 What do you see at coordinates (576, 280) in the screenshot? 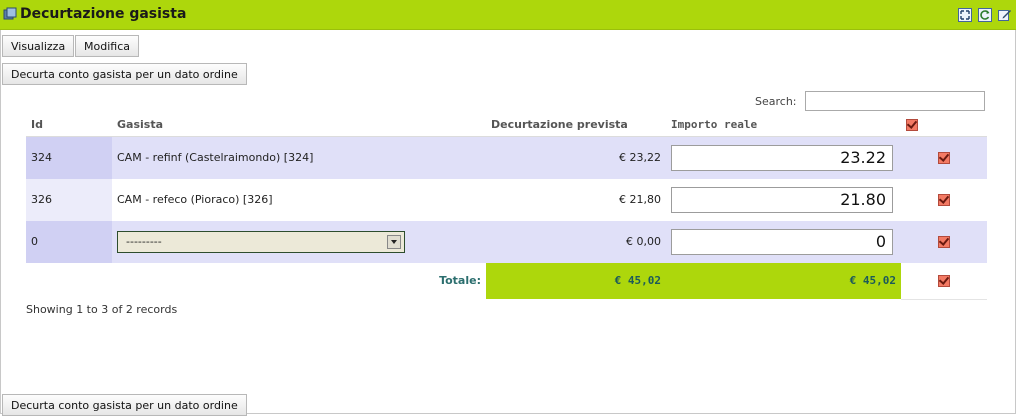
I see `totals-decurtazione: € 45,02` at bounding box center [576, 280].